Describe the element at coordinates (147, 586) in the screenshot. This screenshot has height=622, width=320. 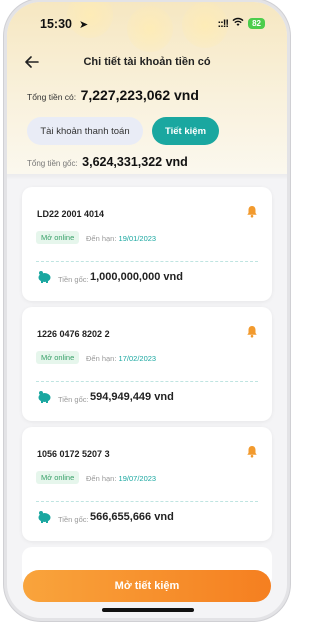
I see `open-savings-button: Mở tiết kiệm` at that location.